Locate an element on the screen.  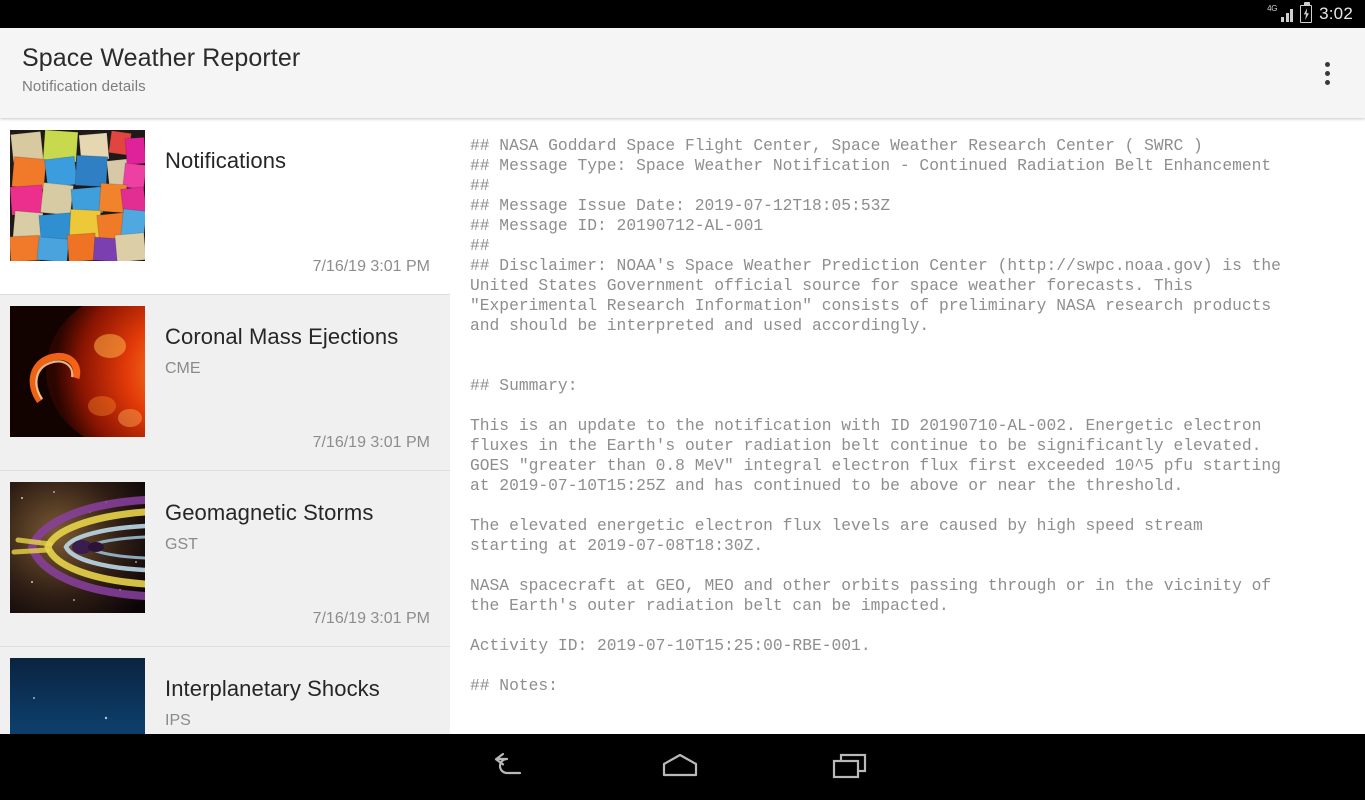
android-navigation-bar is located at coordinates (682, 767).